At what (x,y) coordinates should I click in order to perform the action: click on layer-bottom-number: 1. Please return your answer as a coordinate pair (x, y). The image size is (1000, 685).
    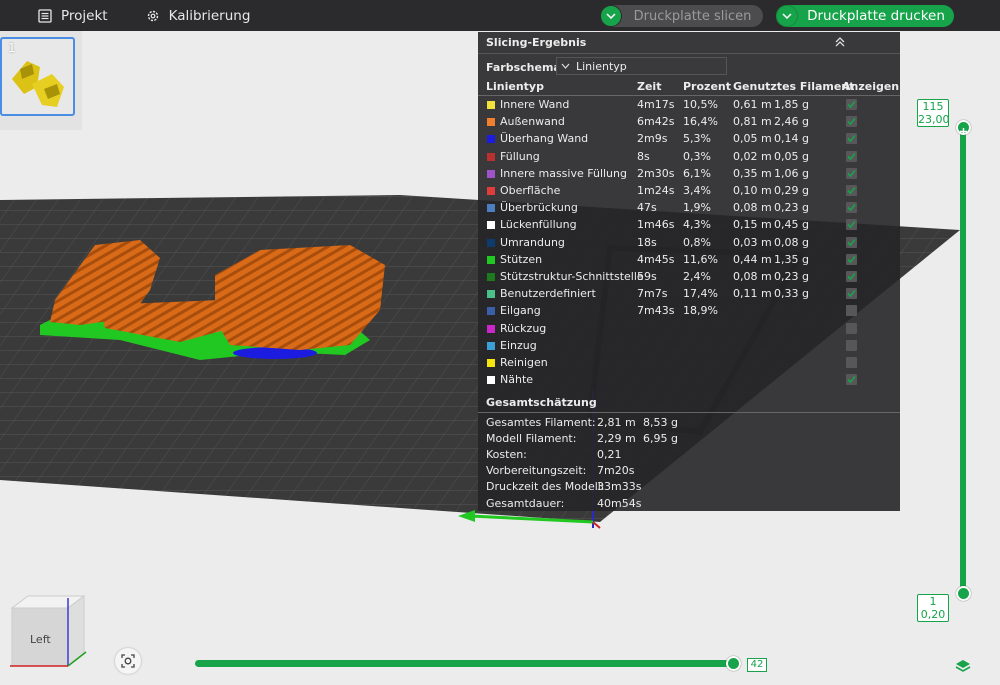
    Looking at the image, I should click on (933, 601).